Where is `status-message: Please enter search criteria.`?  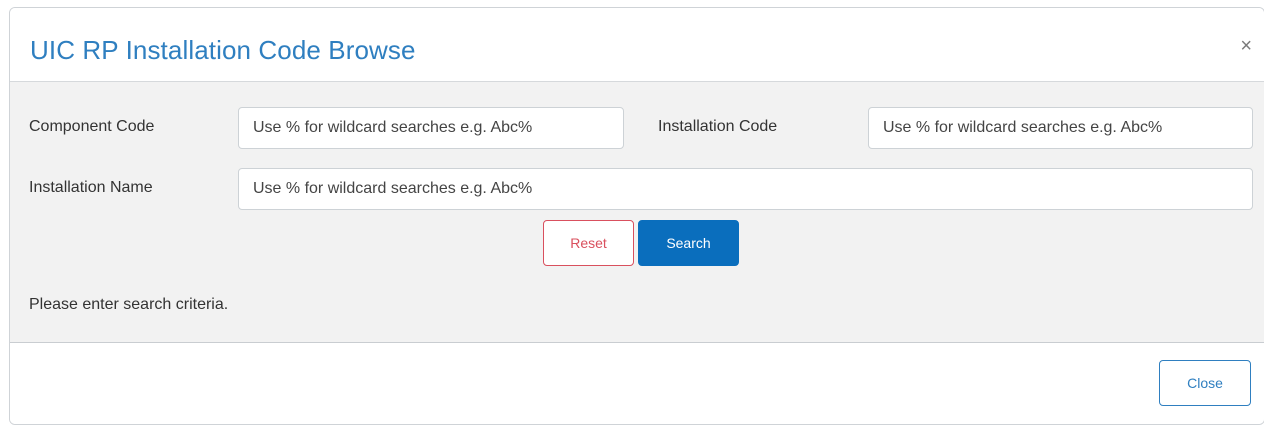 status-message: Please enter search criteria. is located at coordinates (129, 304).